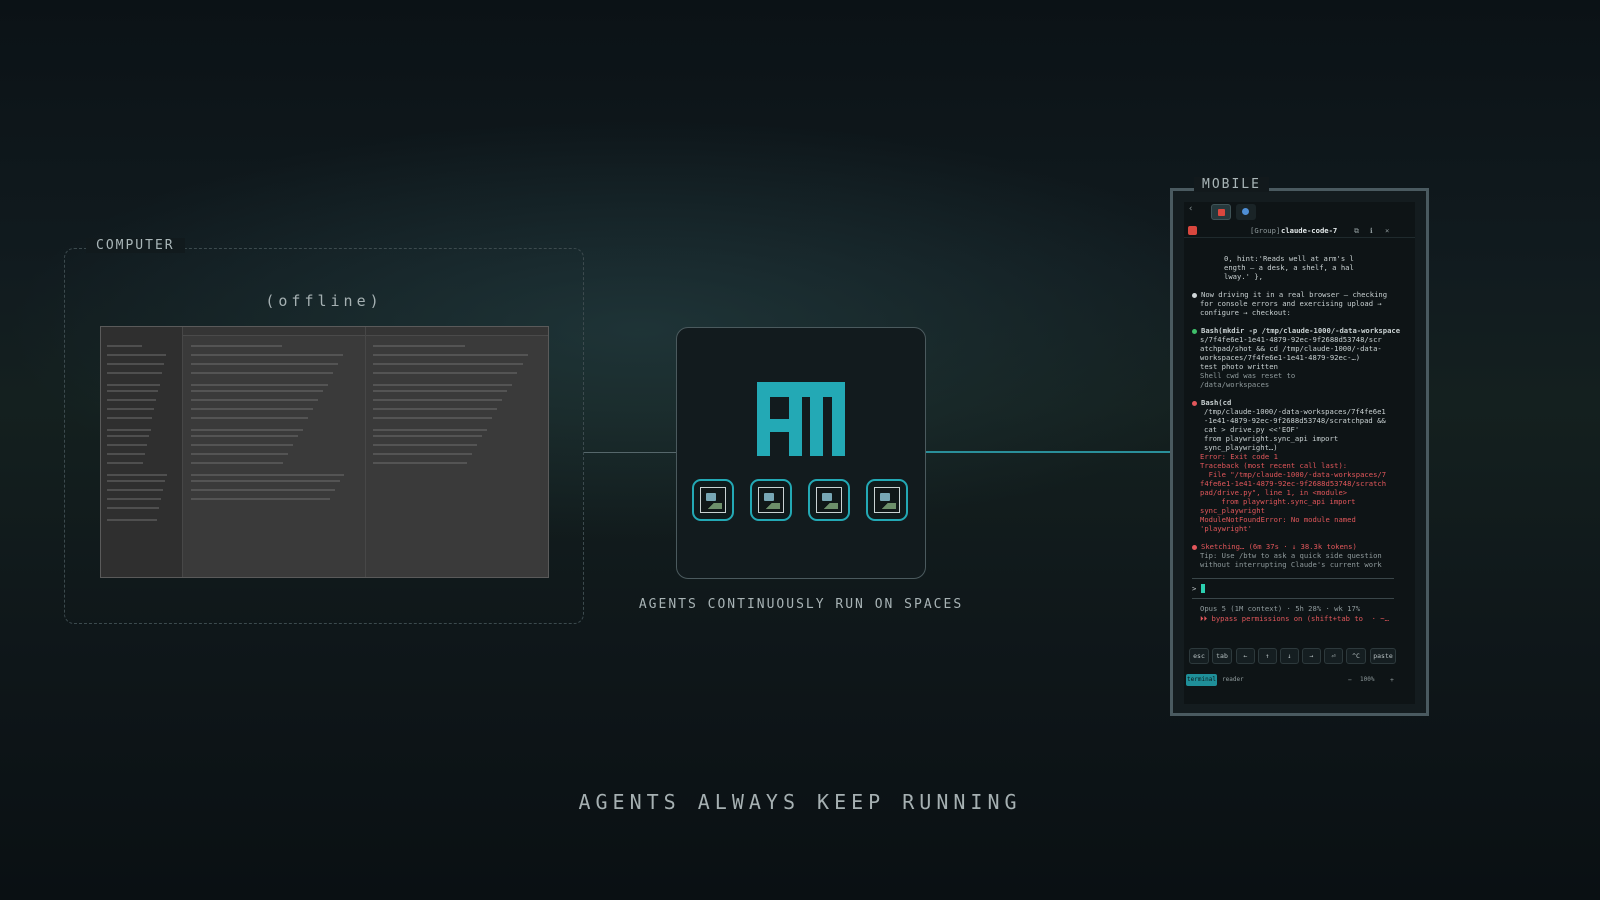 This screenshot has width=1600, height=900. I want to click on terminal-line-text: configure → checkout:, so click(1245, 312).